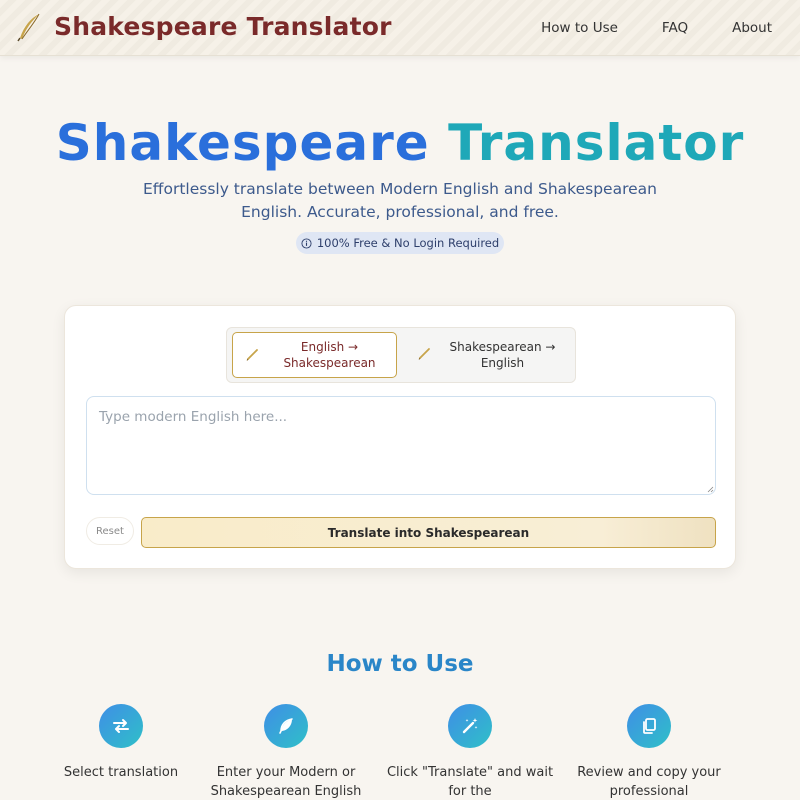 The image size is (800, 800). What do you see at coordinates (470, 782) in the screenshot?
I see `step-text: Click "Translate" and wait for the` at bounding box center [470, 782].